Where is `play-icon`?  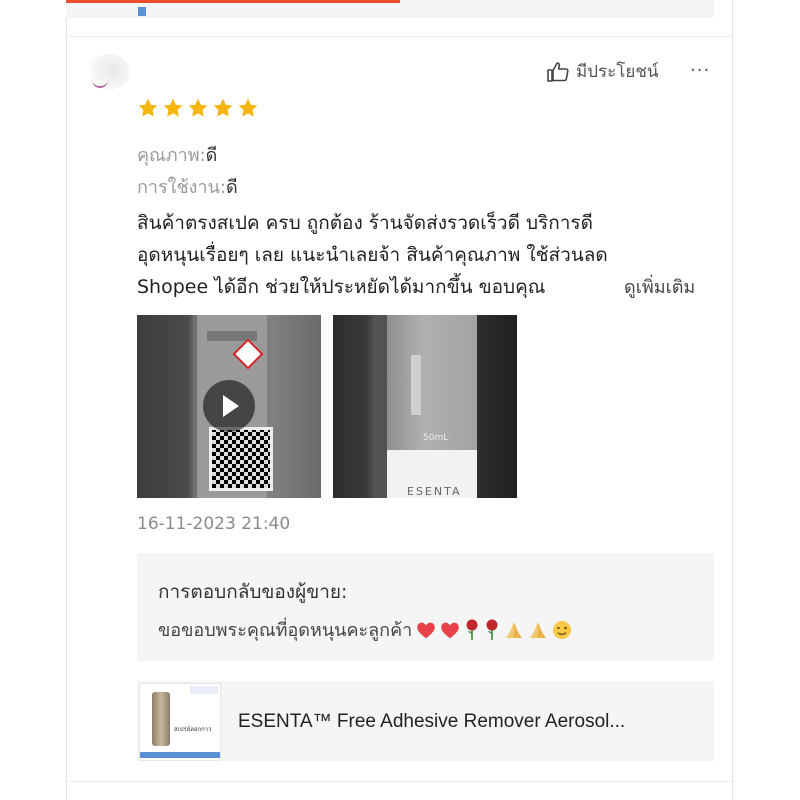 play-icon is located at coordinates (229, 406).